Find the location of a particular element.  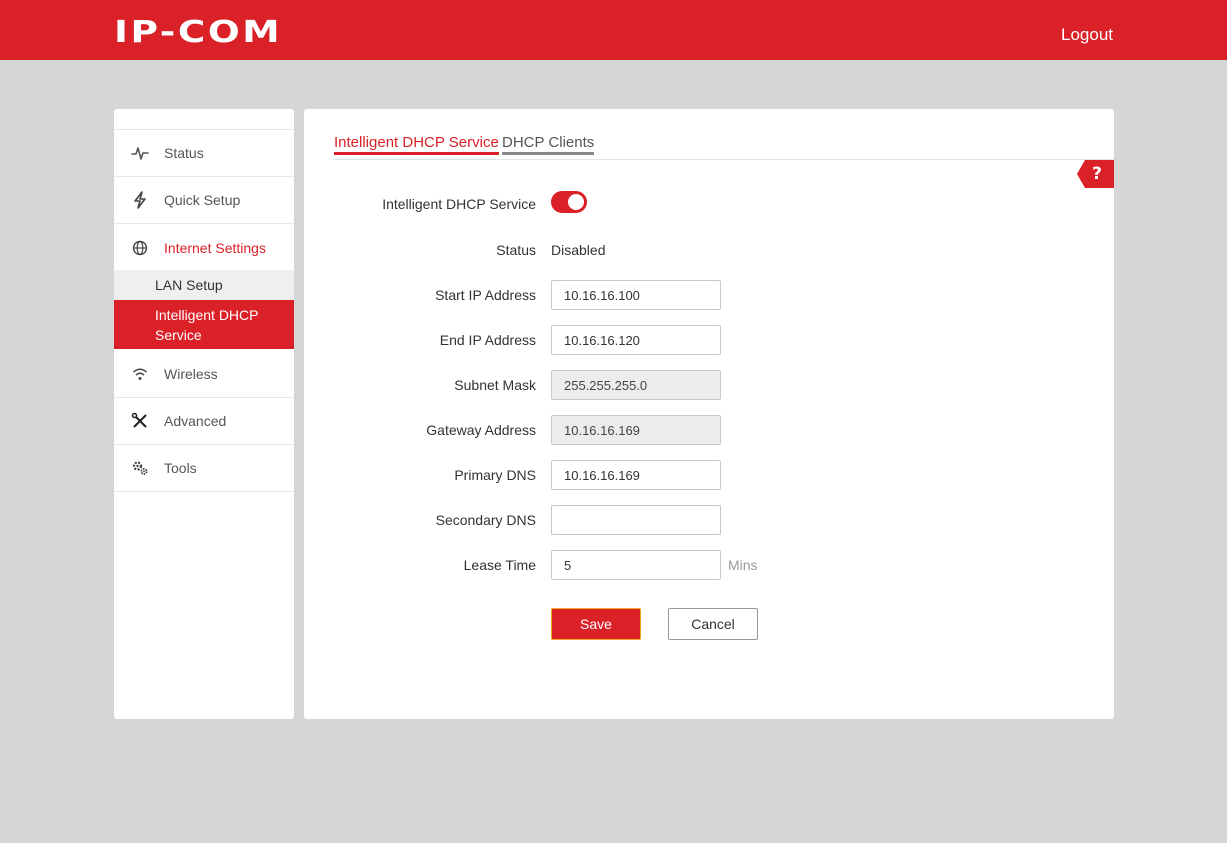

secondary-dns-label: Secondary DNS is located at coordinates (485, 520).